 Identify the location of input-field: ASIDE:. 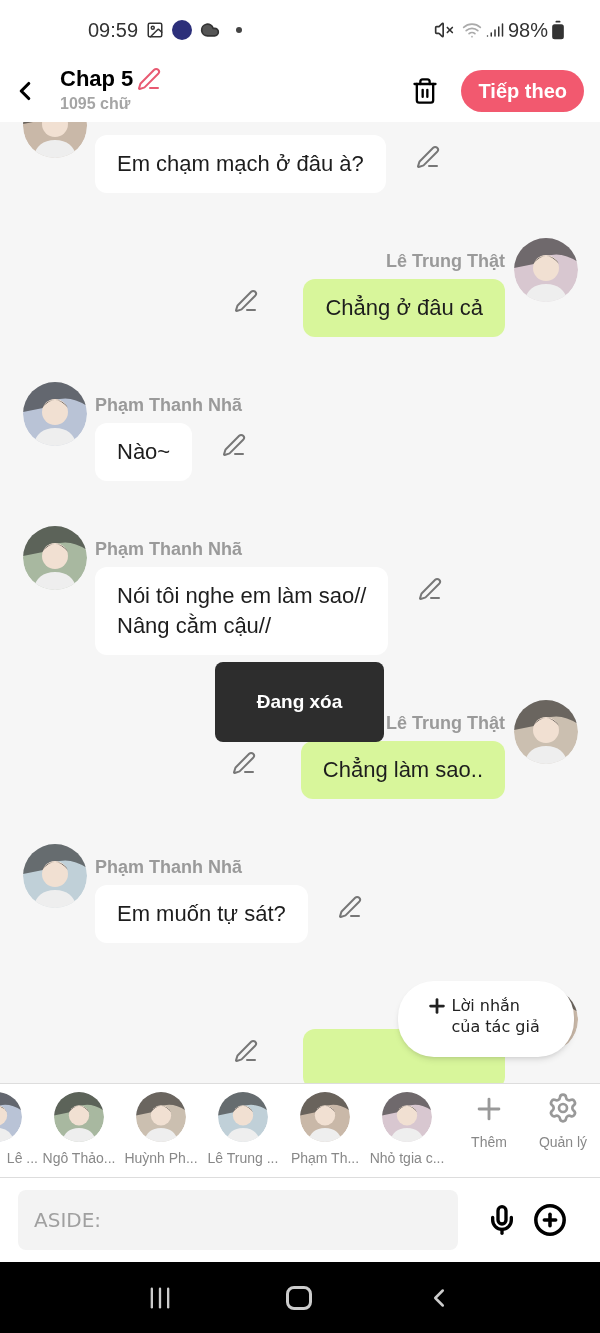
(238, 1220).